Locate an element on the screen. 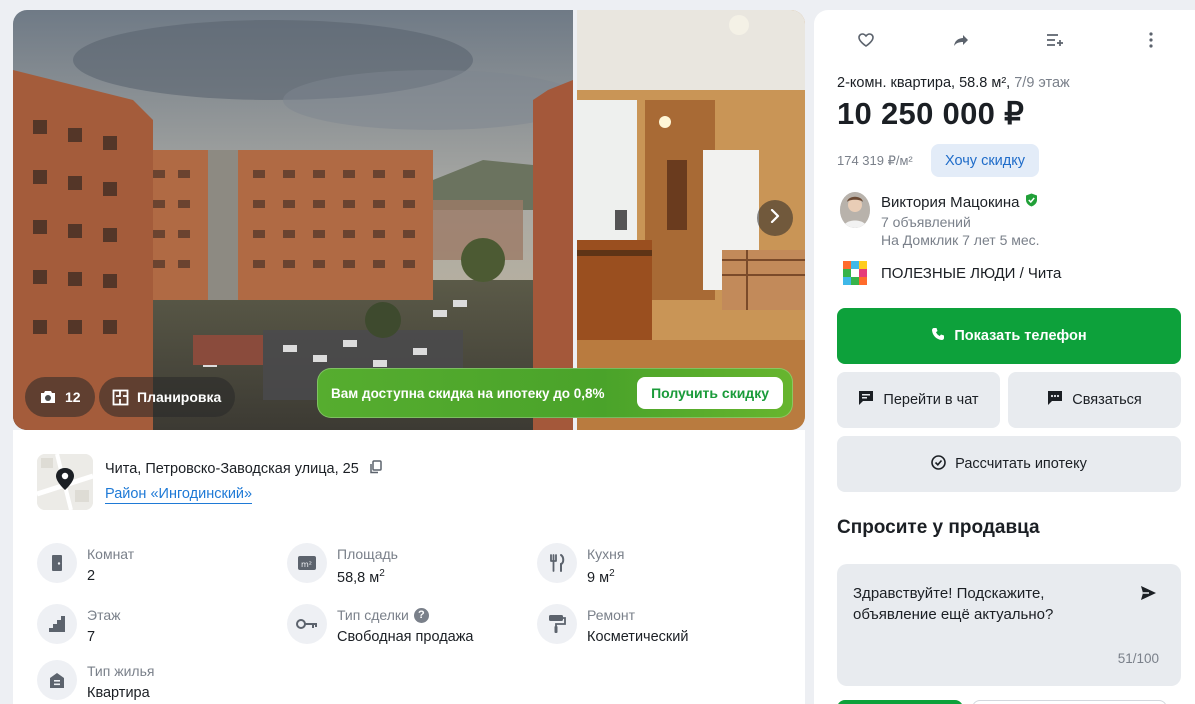 This screenshot has height=704, width=1195. feature-value: 58,8 м2 is located at coordinates (361, 577).